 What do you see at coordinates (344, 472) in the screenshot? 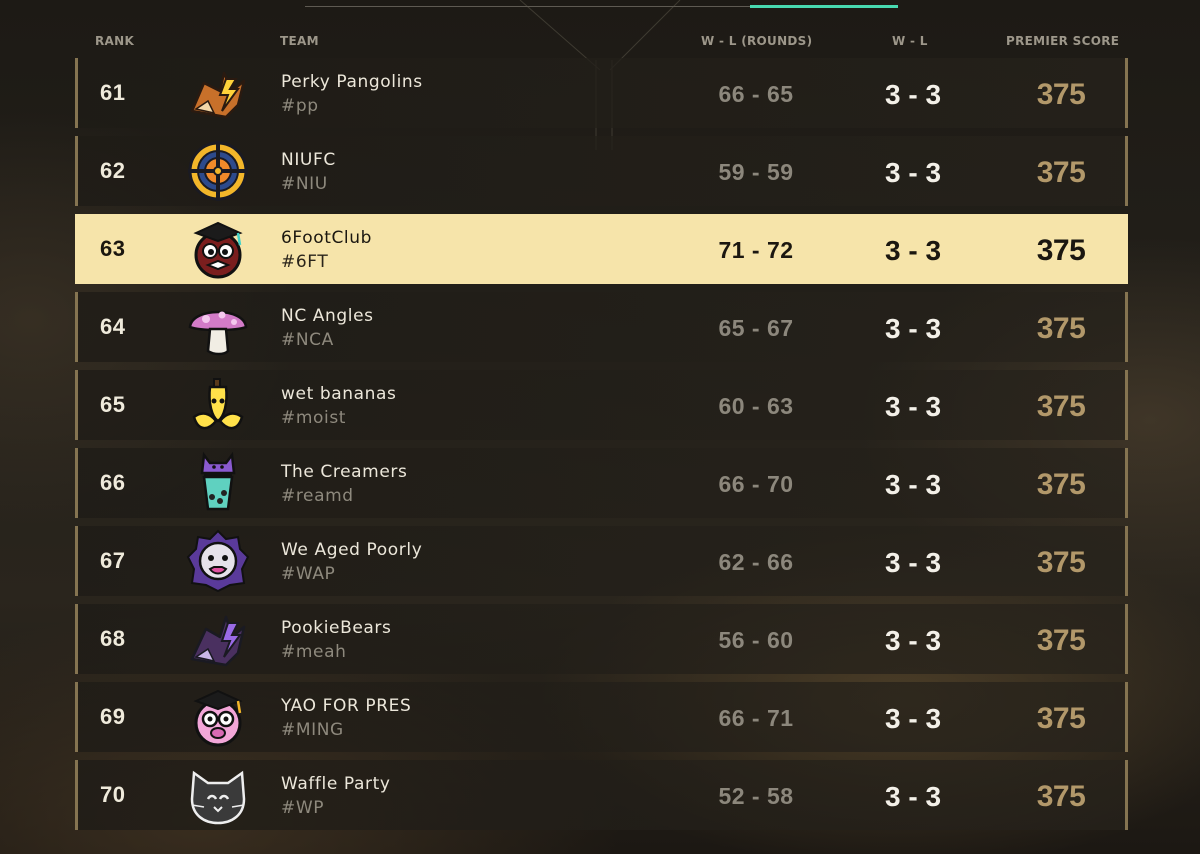
I see `team-name: The Creamers` at bounding box center [344, 472].